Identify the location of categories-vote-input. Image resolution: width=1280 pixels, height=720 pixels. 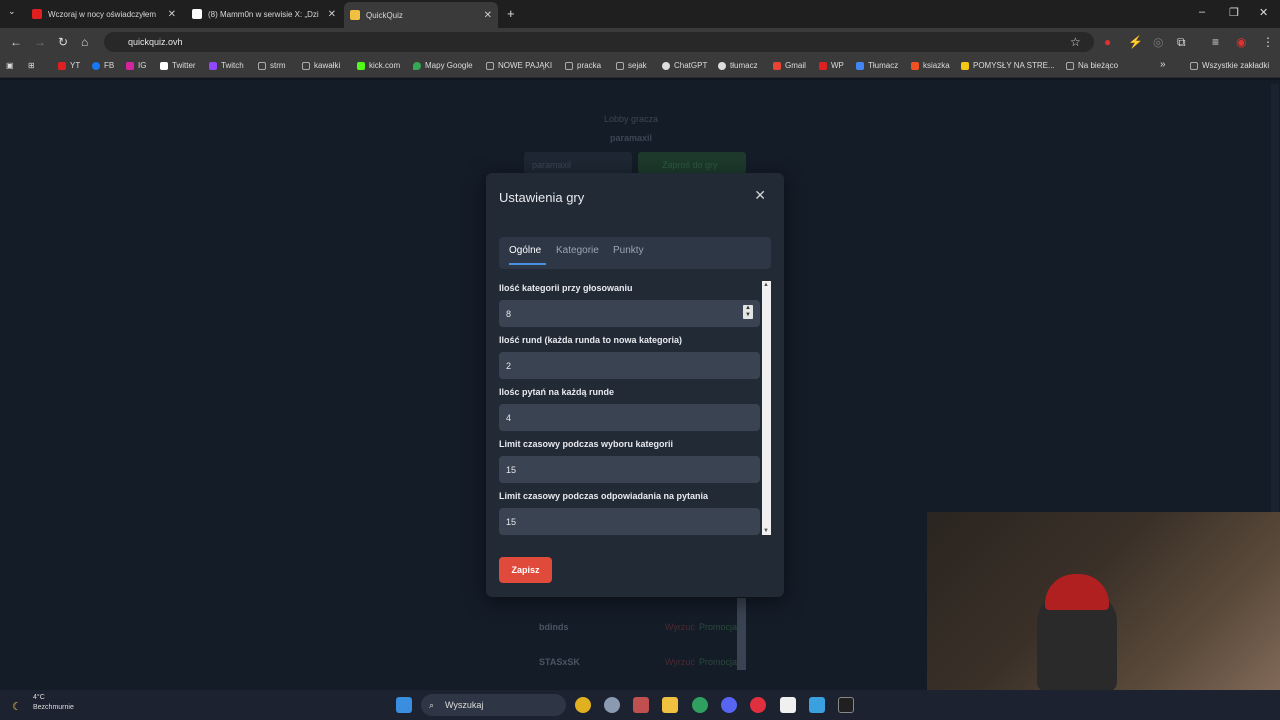
(629, 313).